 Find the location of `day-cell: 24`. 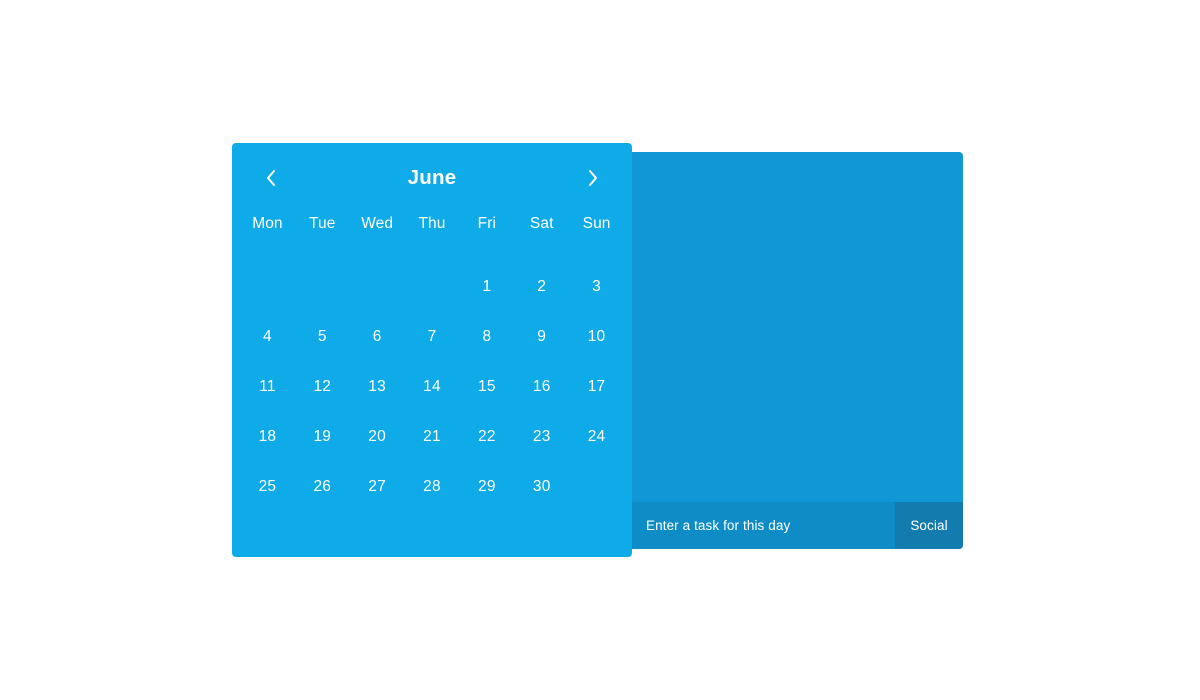

day-cell: 24 is located at coordinates (596, 437).